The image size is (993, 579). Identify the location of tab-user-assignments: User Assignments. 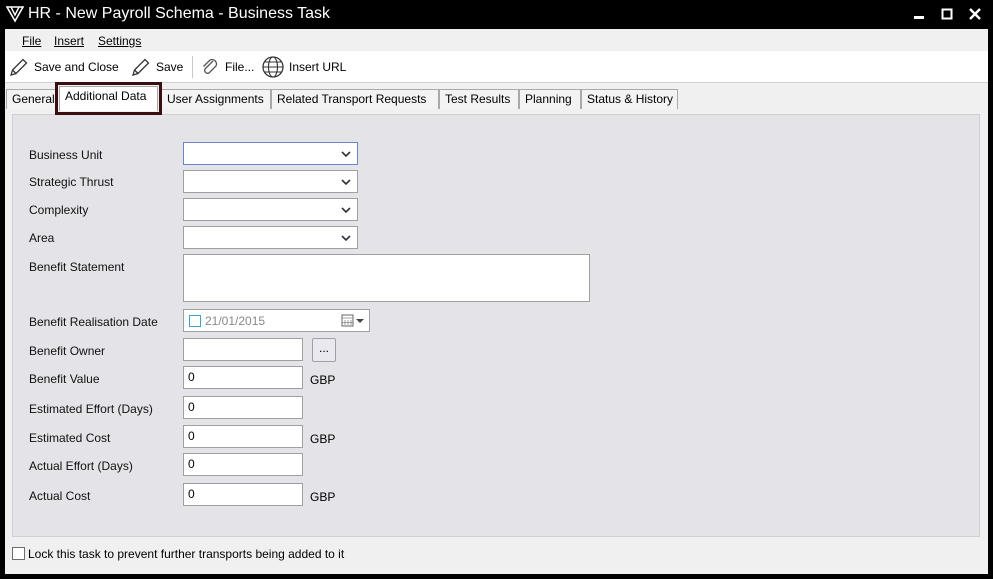
(216, 99).